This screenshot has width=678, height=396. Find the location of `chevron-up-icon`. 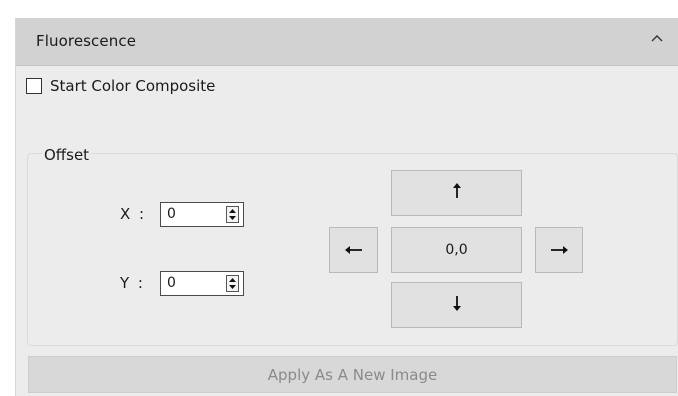

chevron-up-icon is located at coordinates (657, 39).